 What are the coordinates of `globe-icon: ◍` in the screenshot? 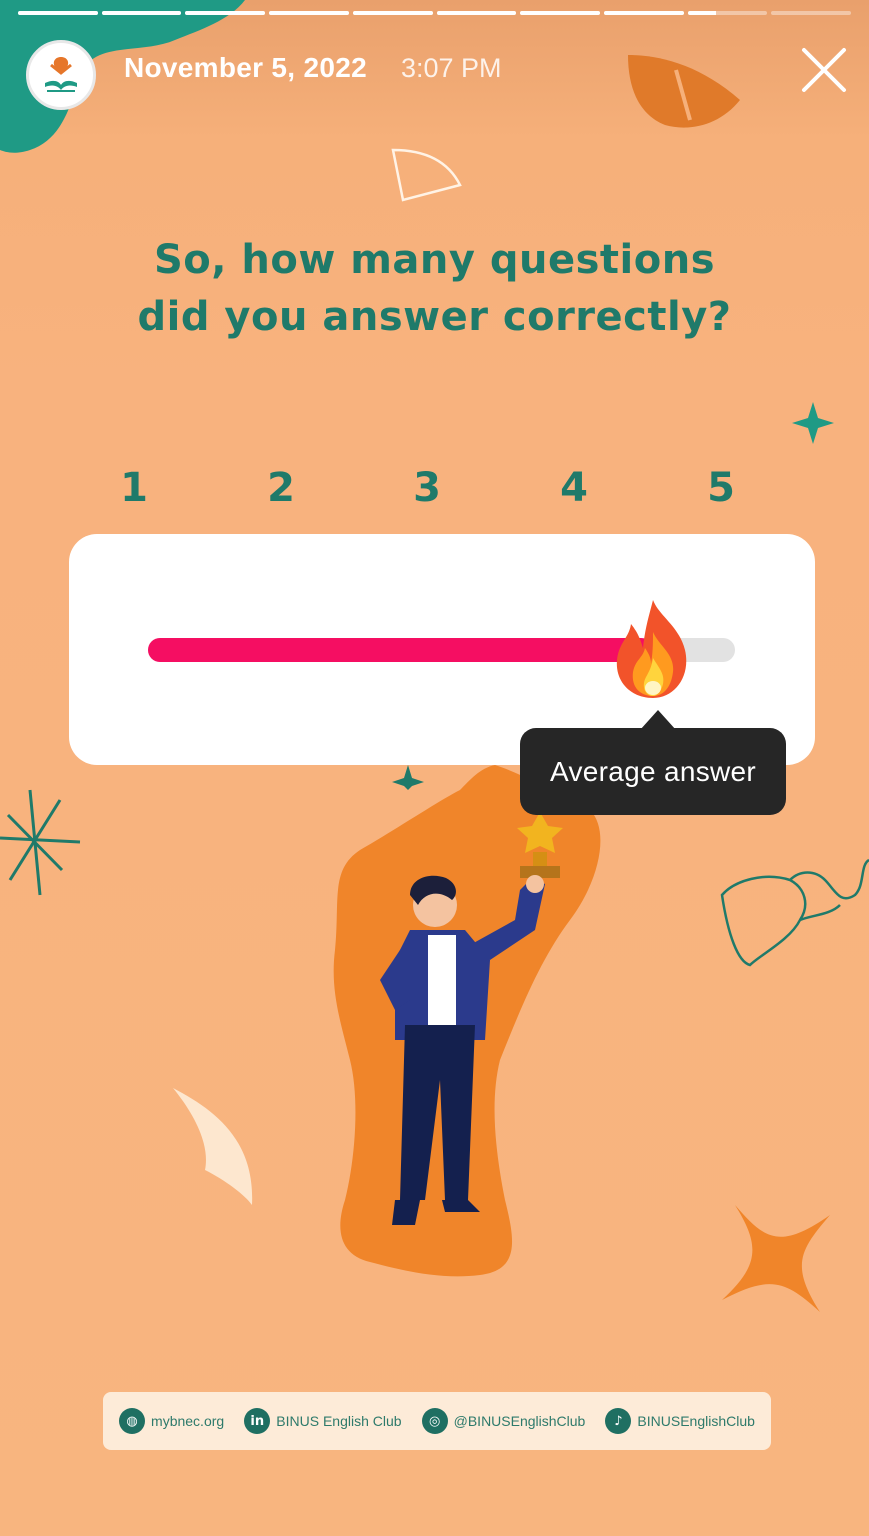 It's located at (132, 1421).